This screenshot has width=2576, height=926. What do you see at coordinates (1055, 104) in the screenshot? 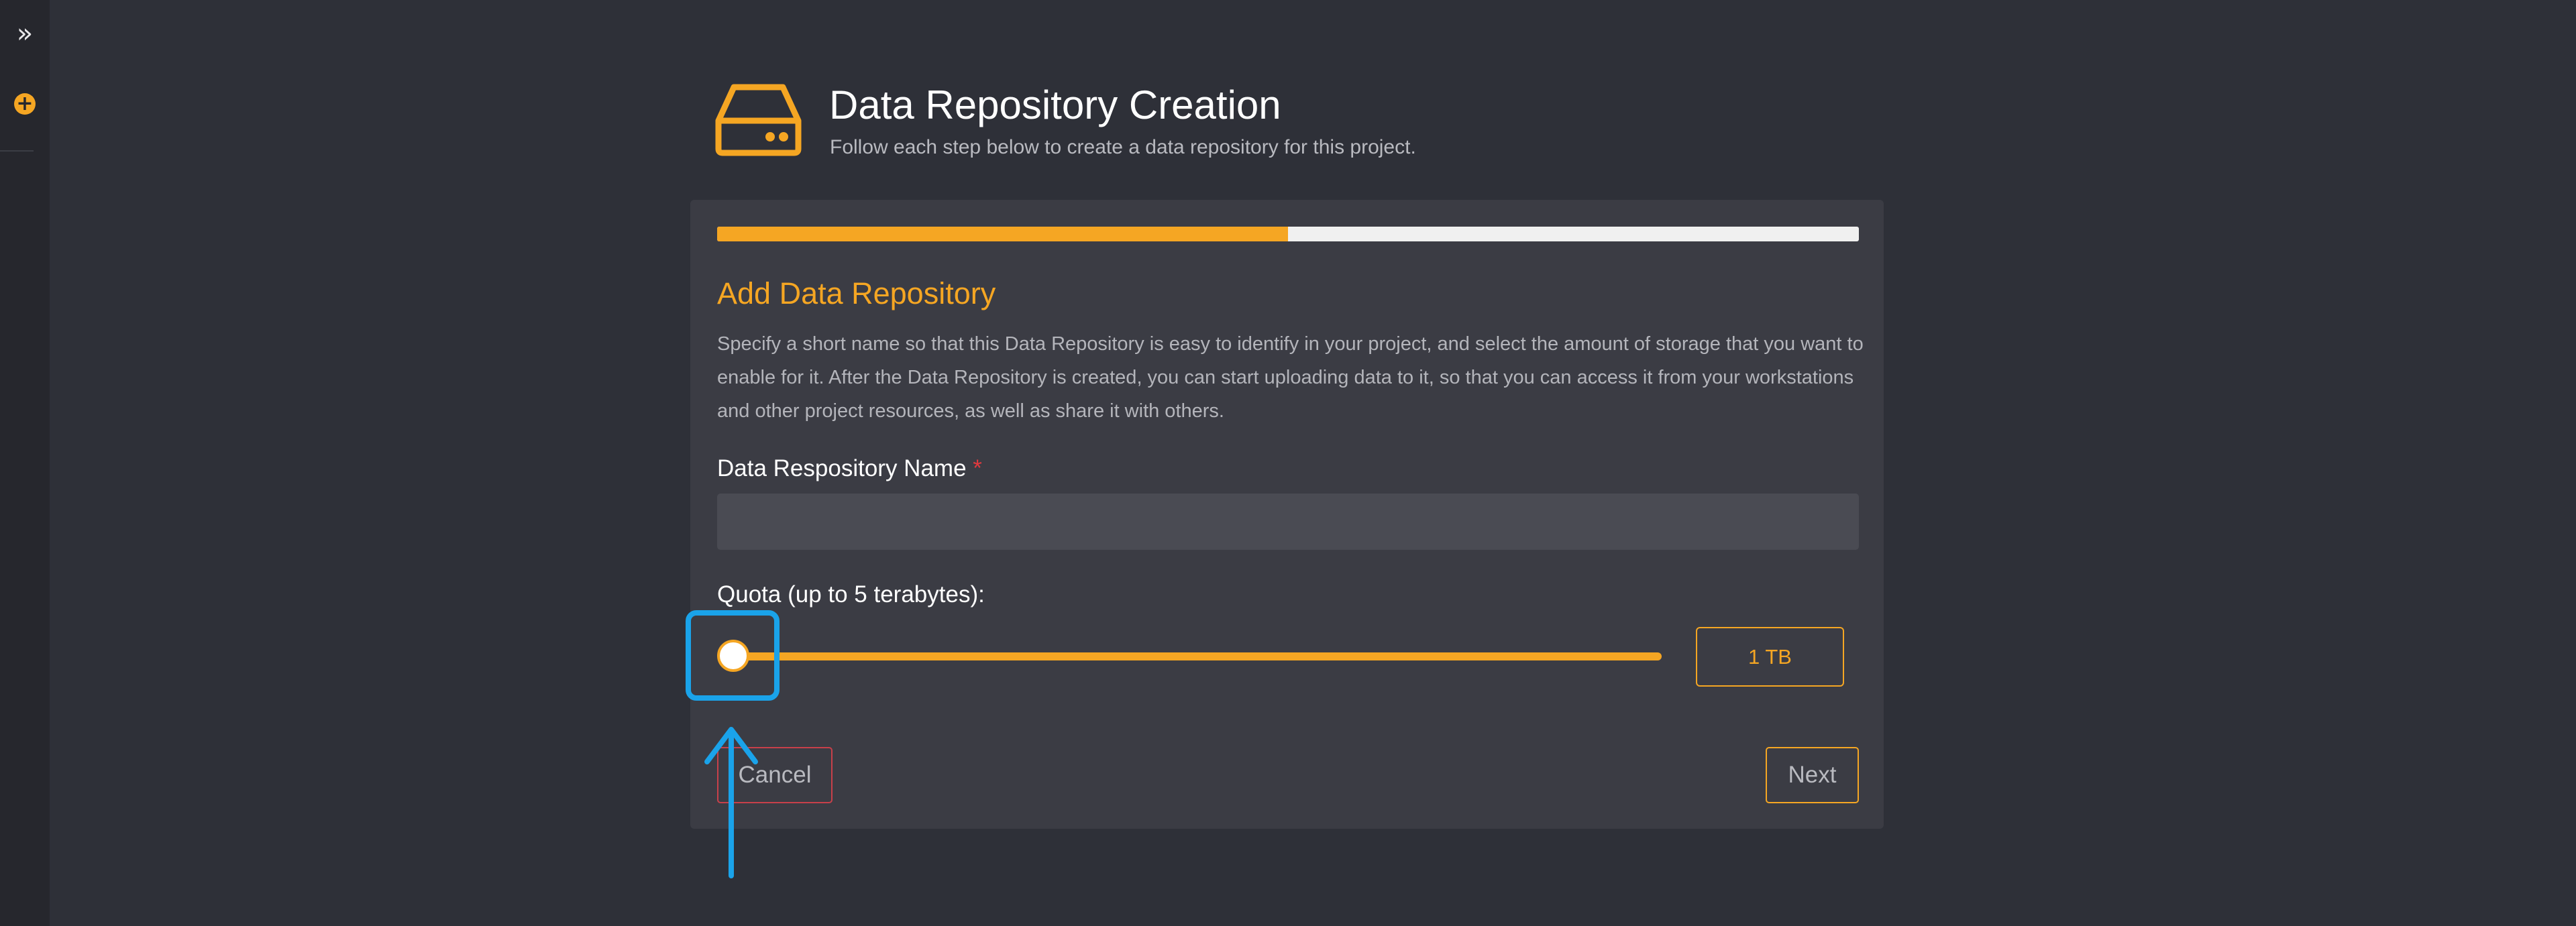
I see `page-title: Data Repository Creation` at bounding box center [1055, 104].